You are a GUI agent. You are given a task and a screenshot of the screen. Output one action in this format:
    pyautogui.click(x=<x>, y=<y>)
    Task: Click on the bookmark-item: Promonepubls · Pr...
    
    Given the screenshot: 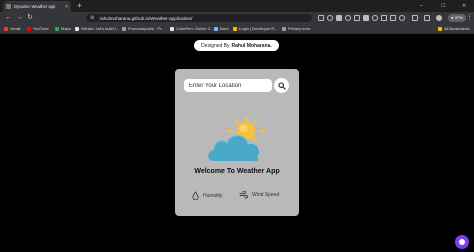 What is the action you would take?
    pyautogui.click(x=143, y=28)
    